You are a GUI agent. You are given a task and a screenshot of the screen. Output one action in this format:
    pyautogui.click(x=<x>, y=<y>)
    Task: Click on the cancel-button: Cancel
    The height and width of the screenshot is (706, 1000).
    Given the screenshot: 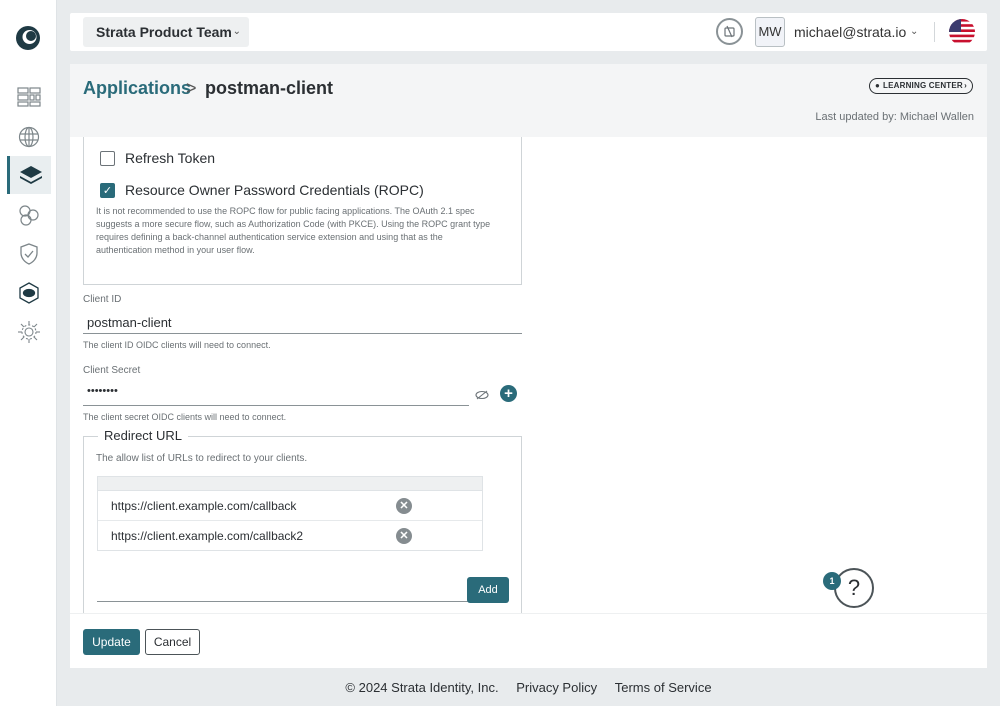 What is the action you would take?
    pyautogui.click(x=172, y=642)
    